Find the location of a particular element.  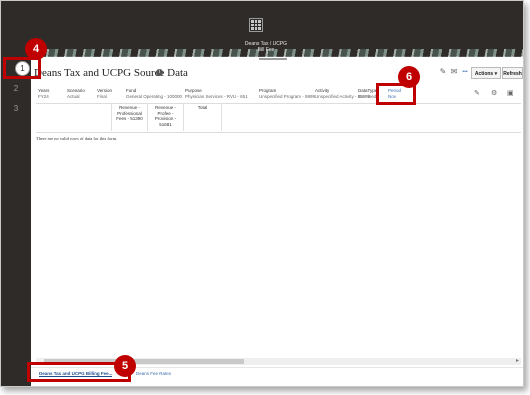

sidebar-item-3: 3 is located at coordinates (16, 108).